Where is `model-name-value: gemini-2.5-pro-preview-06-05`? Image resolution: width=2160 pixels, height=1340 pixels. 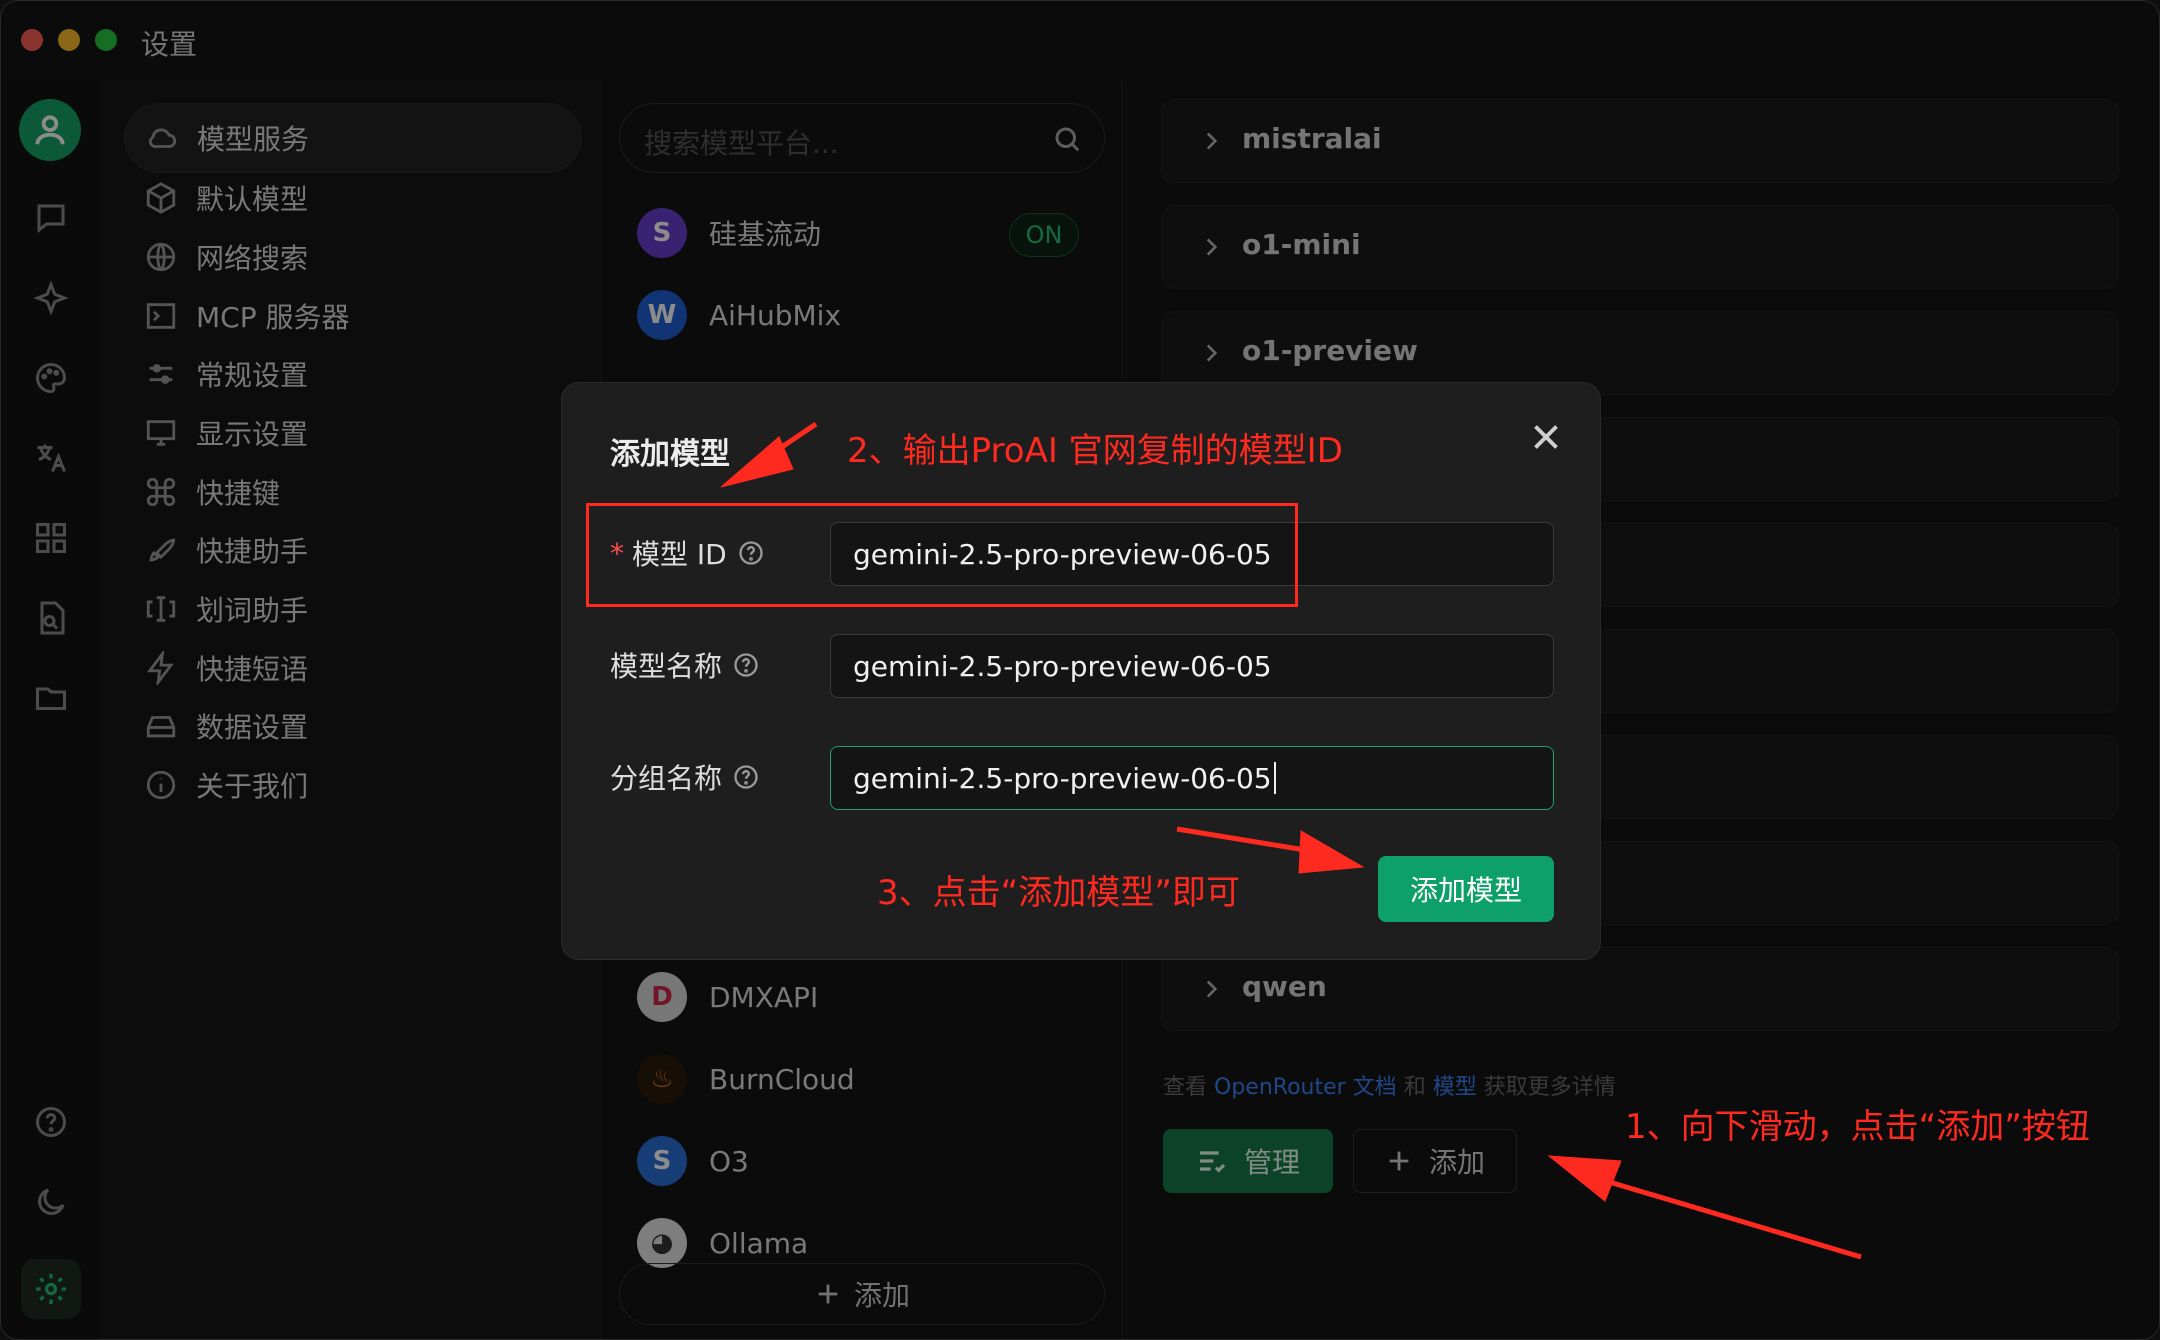 model-name-value: gemini-2.5-pro-preview-06-05 is located at coordinates (1062, 666).